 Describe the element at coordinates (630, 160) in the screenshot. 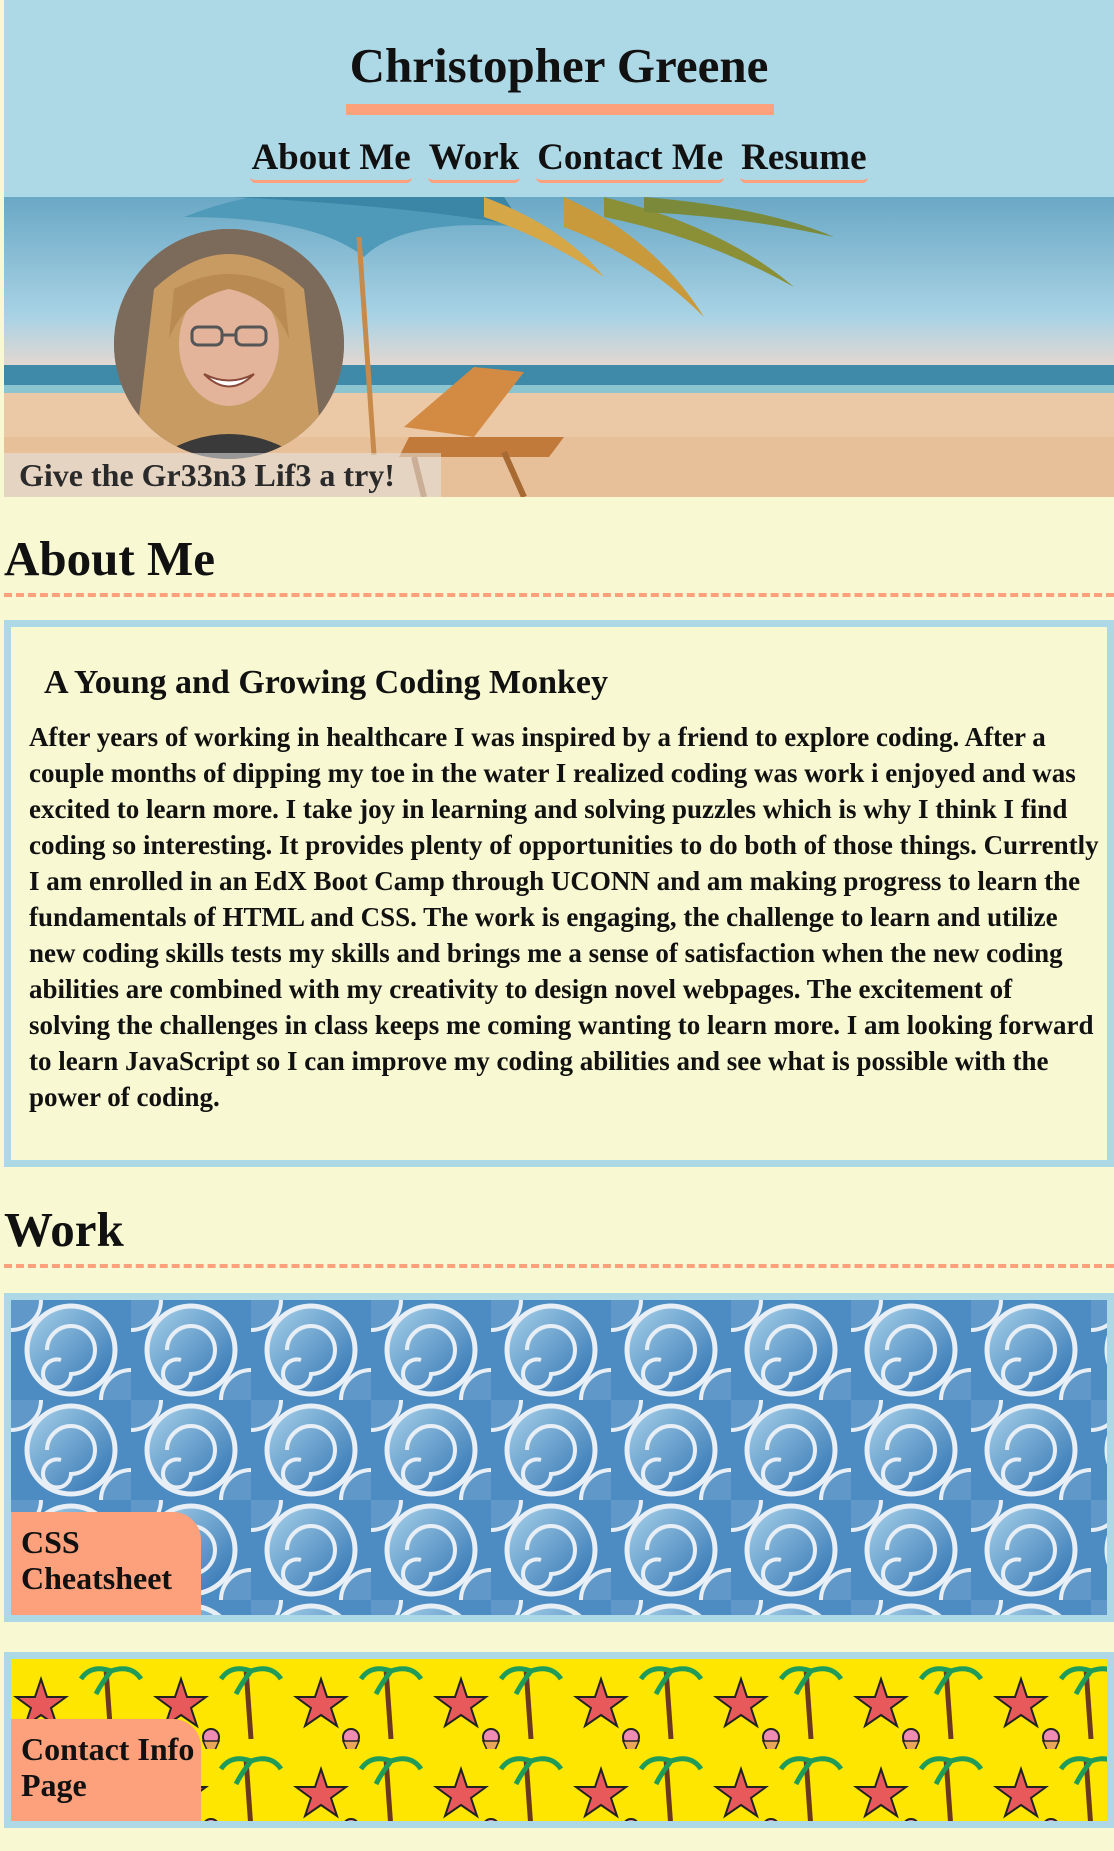

I see `nav-contact-me: Contact Me` at that location.